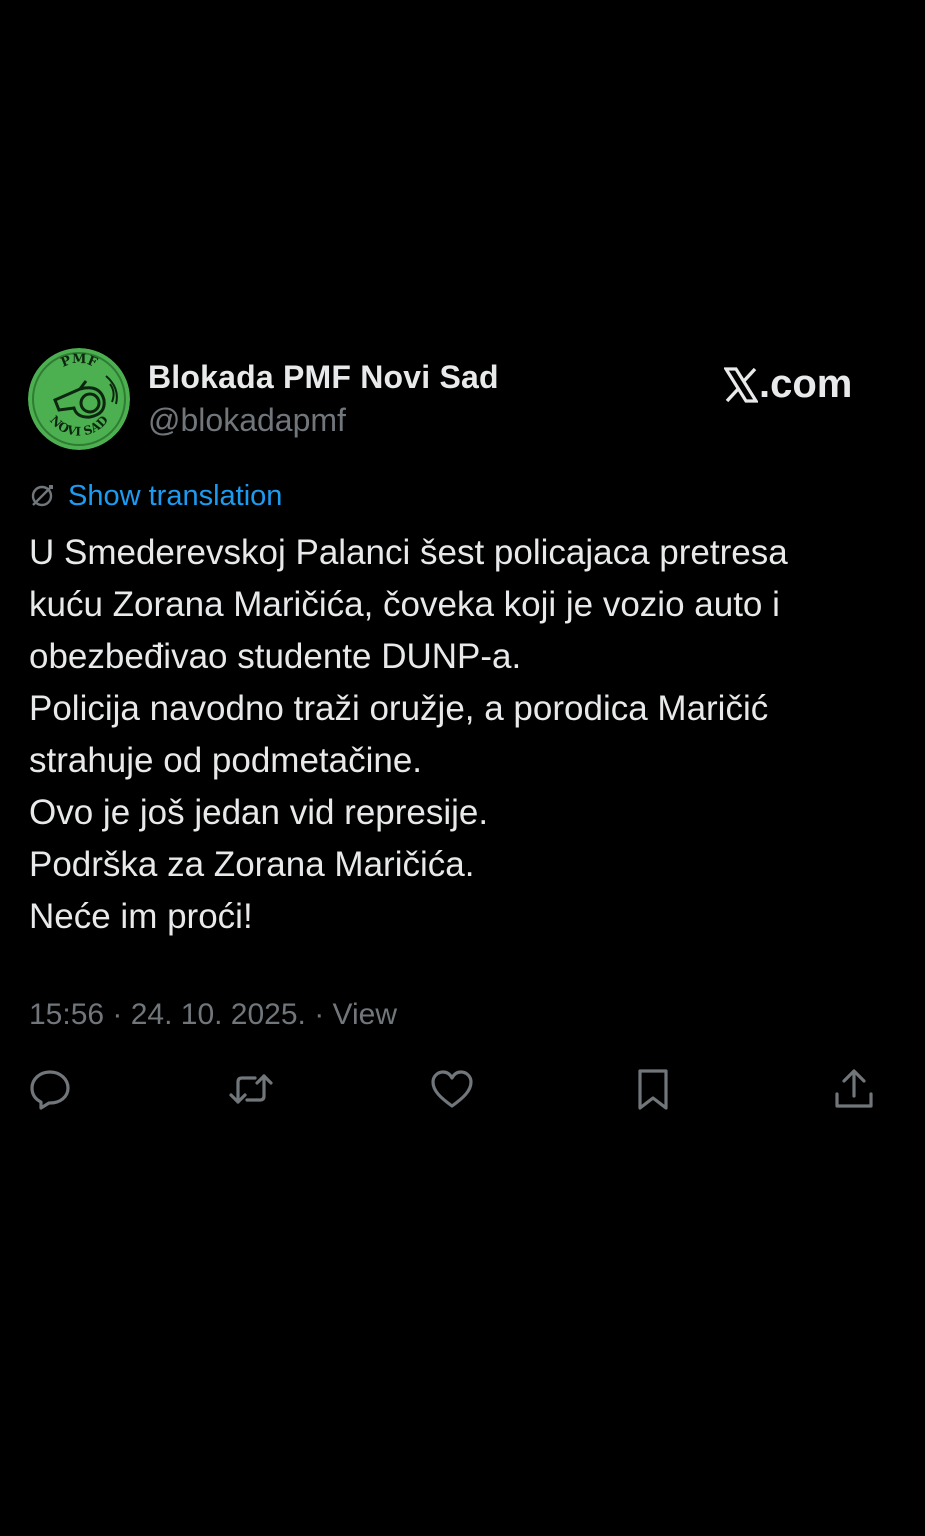 This screenshot has height=1536, width=925. What do you see at coordinates (275, 656) in the screenshot?
I see `tweet-body-line: obezbeđivao studente DUNP-a.` at bounding box center [275, 656].